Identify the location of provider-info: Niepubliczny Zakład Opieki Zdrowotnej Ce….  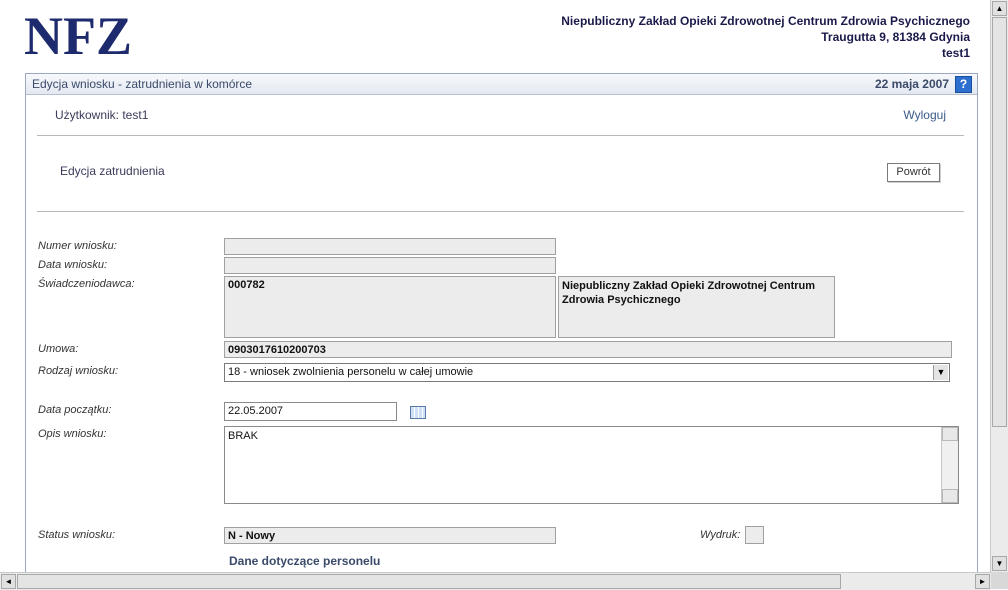
(765, 37).